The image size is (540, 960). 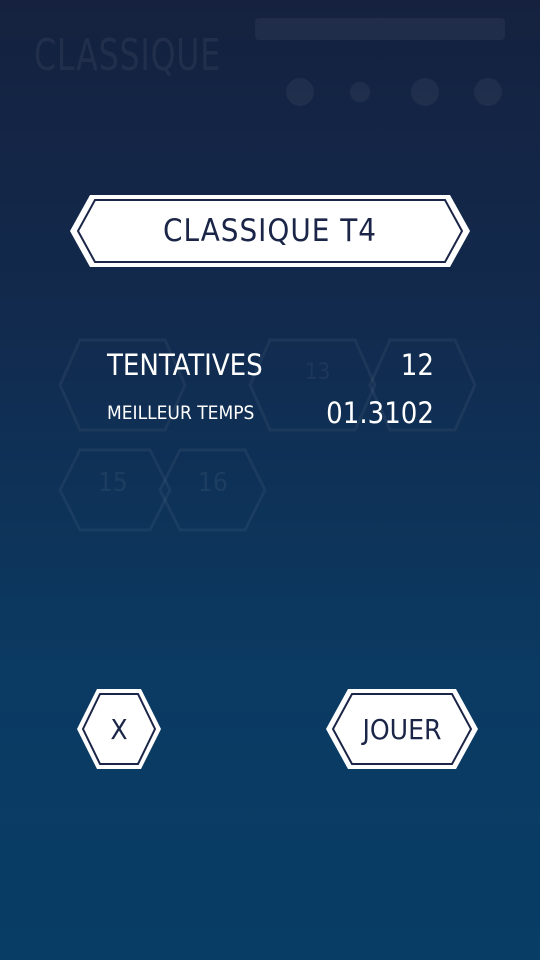 I want to click on background-level-number: 15, so click(x=113, y=483).